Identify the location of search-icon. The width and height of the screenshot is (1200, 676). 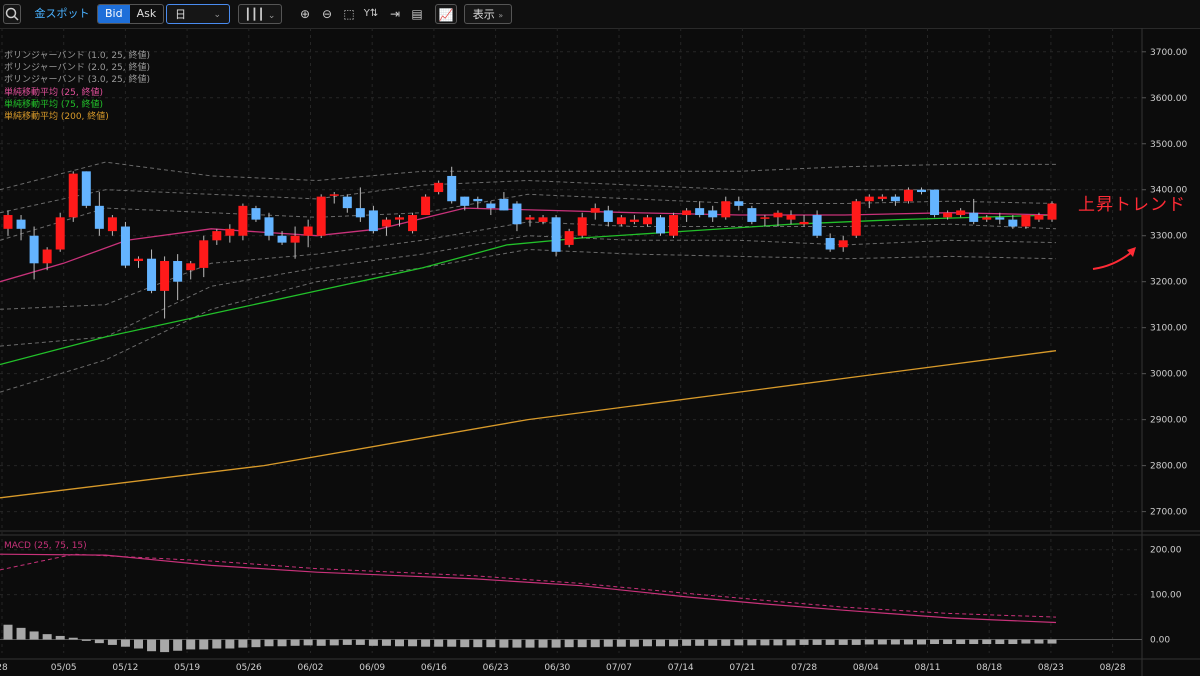
(12, 14).